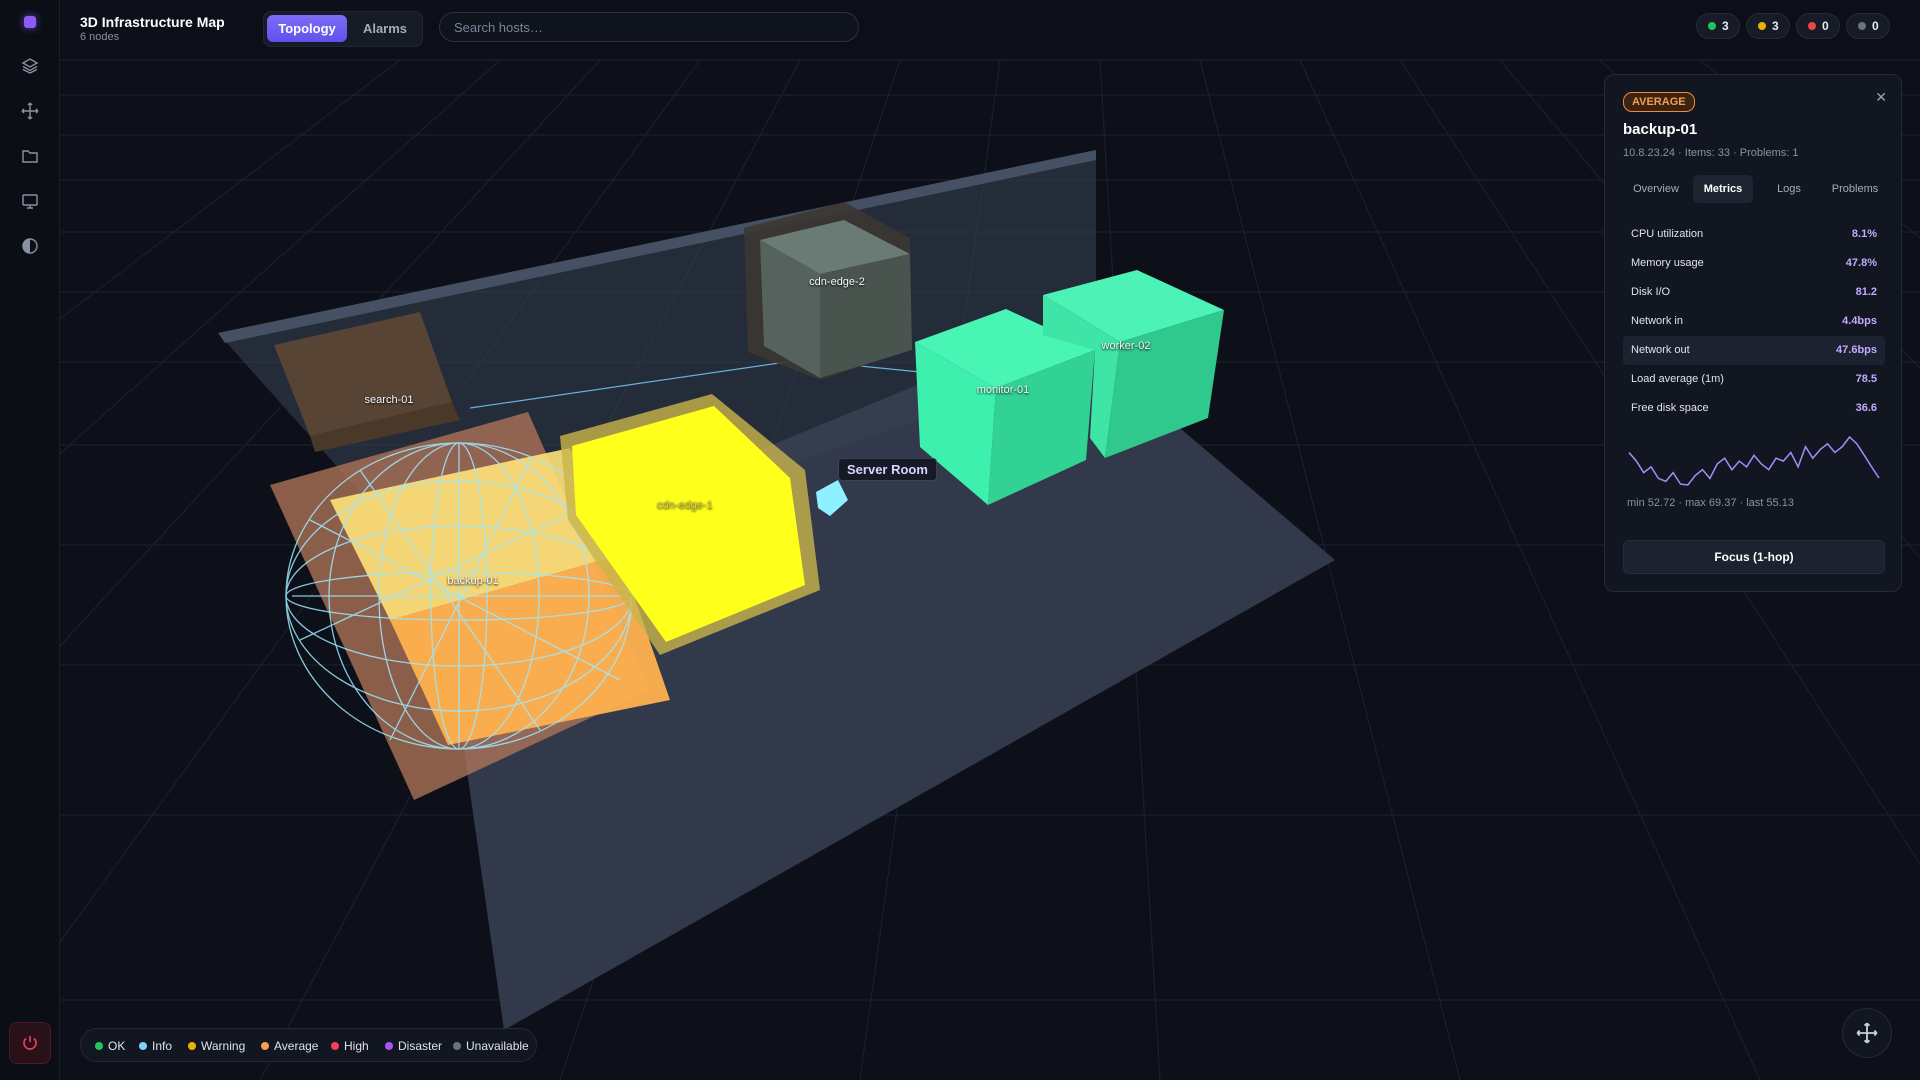  Describe the element at coordinates (30, 22) in the screenshot. I see `app-logo-icon` at that location.